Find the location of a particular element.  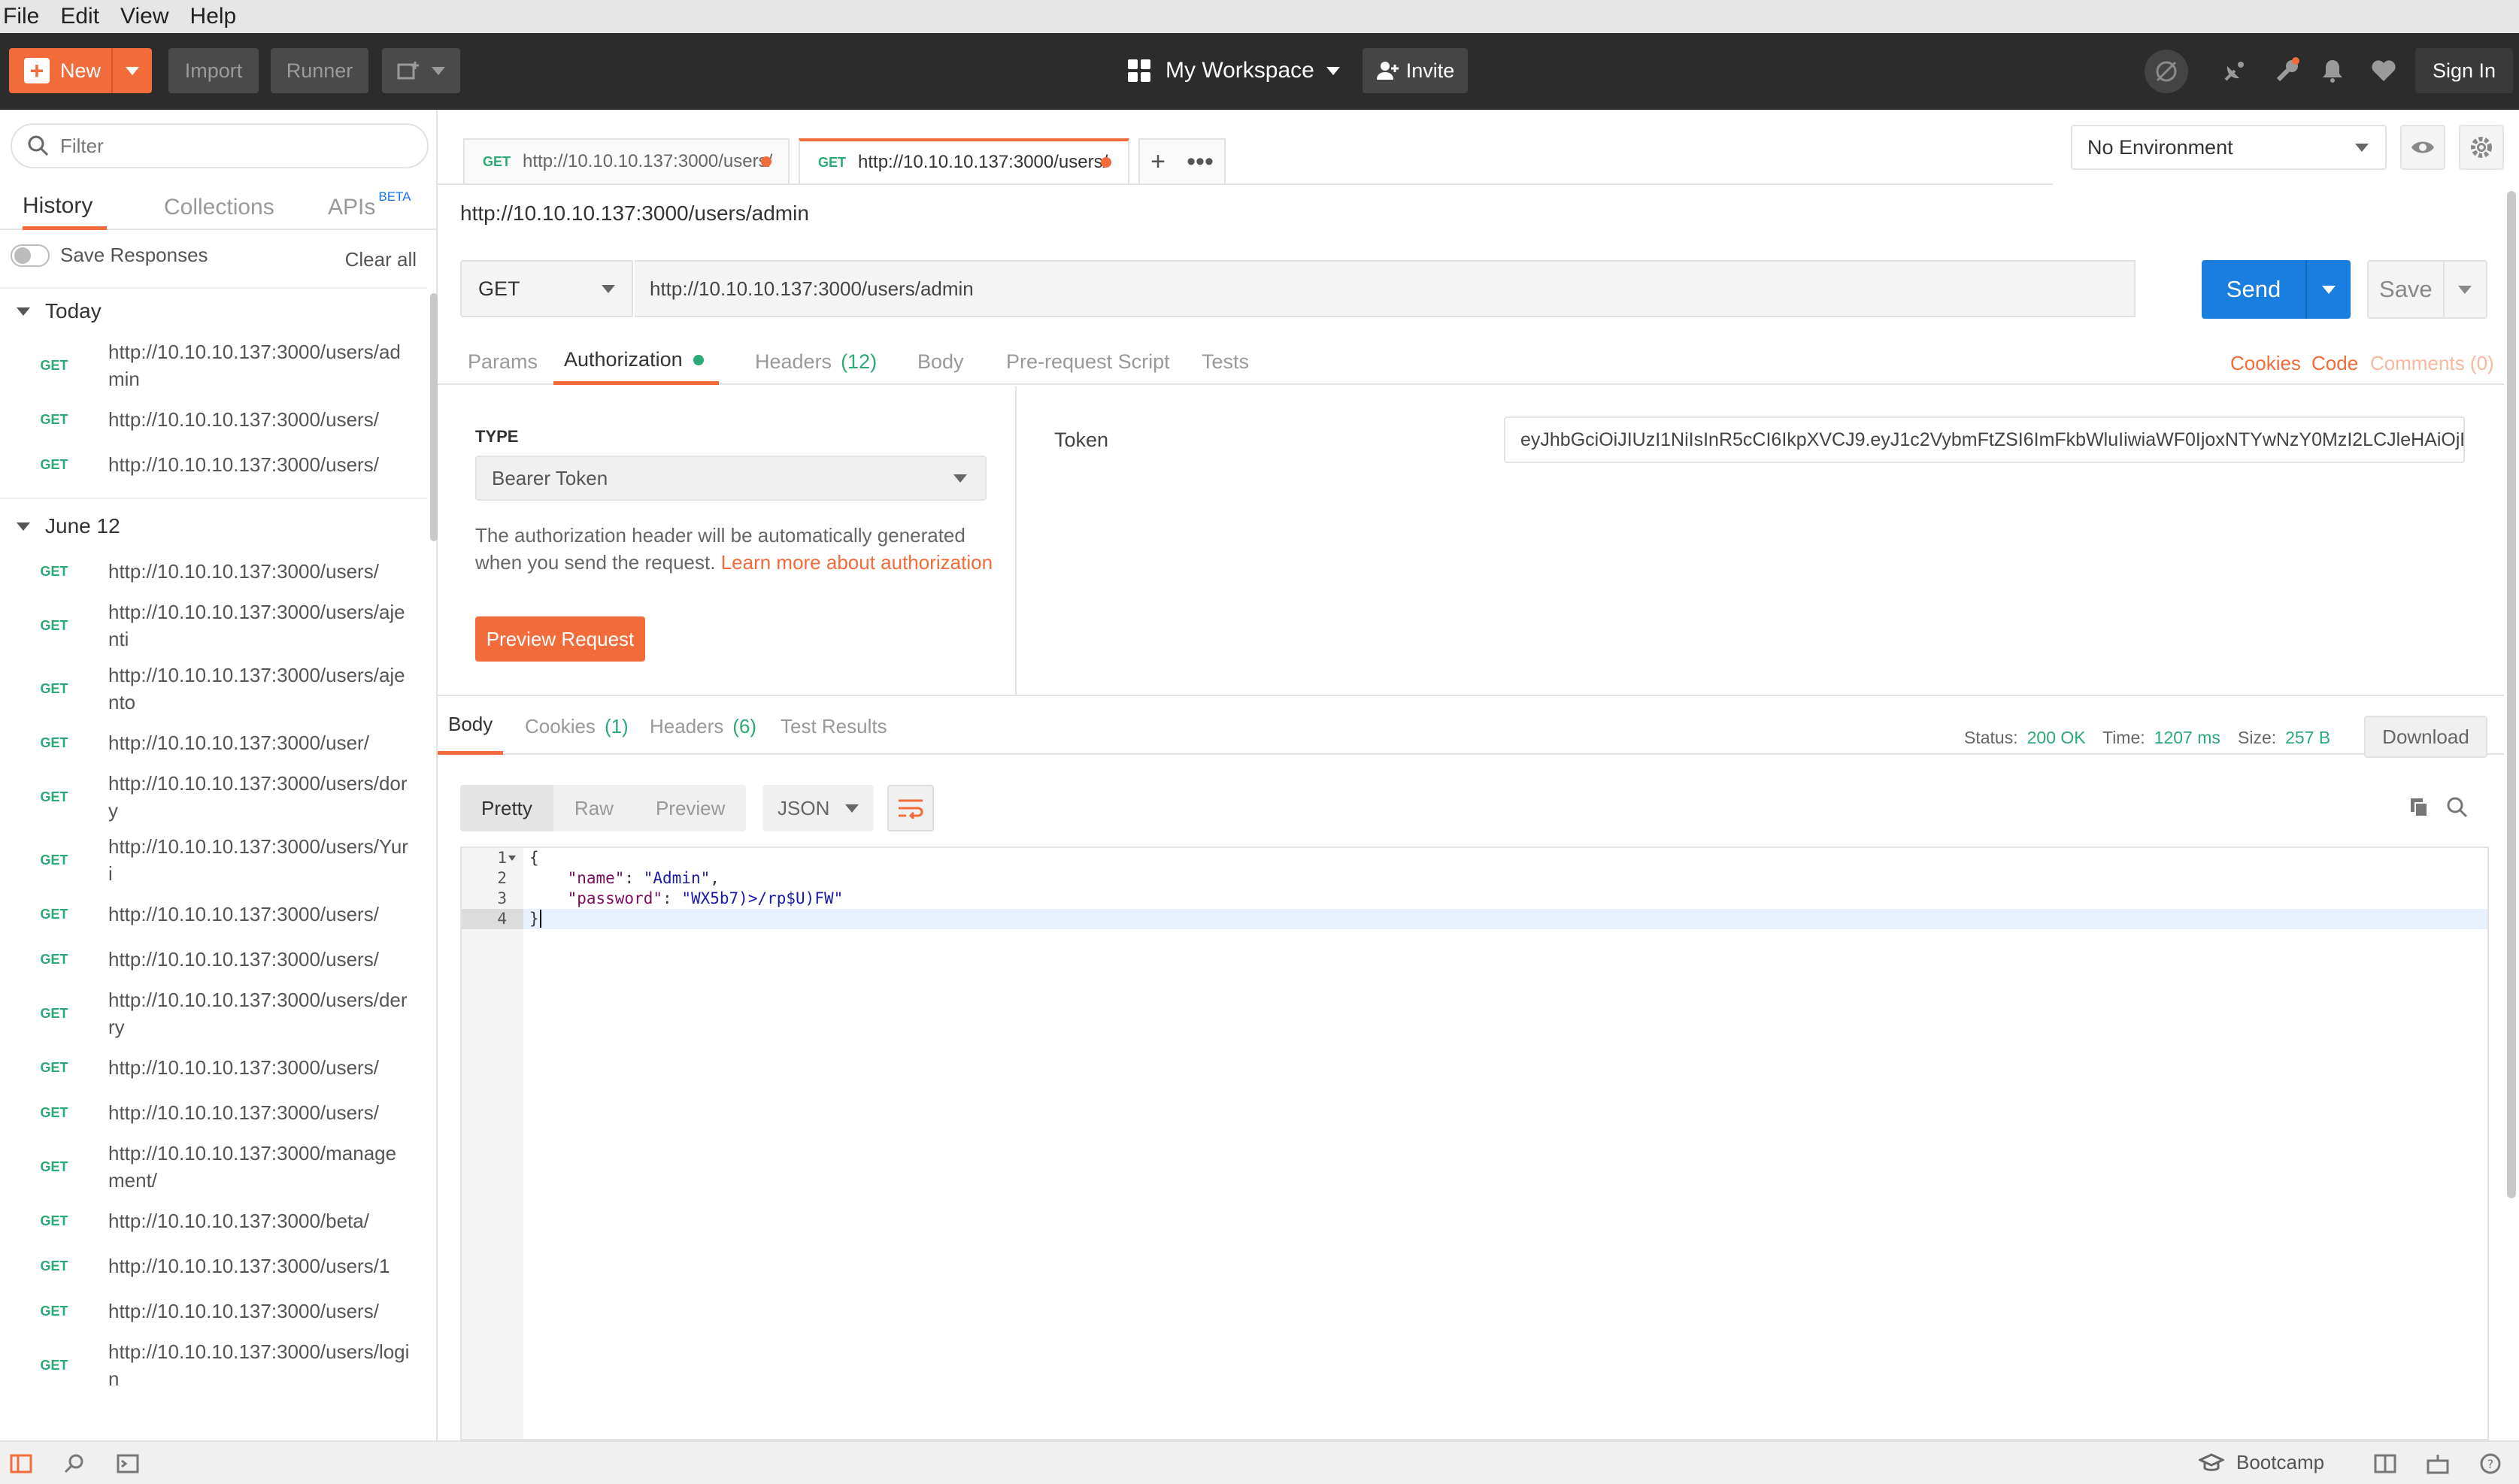

save-responses-toggle: Save Responses is located at coordinates (109, 255).